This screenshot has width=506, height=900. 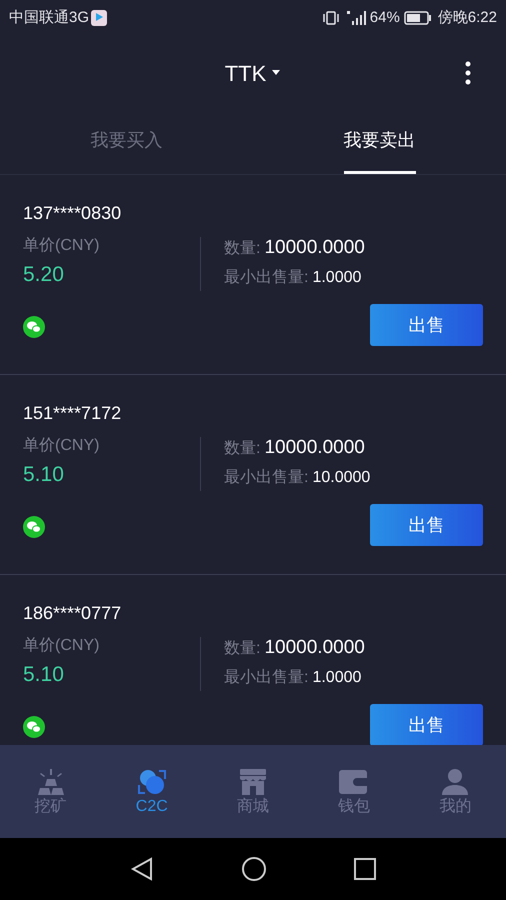 I want to click on battery-icon, so click(x=418, y=18).